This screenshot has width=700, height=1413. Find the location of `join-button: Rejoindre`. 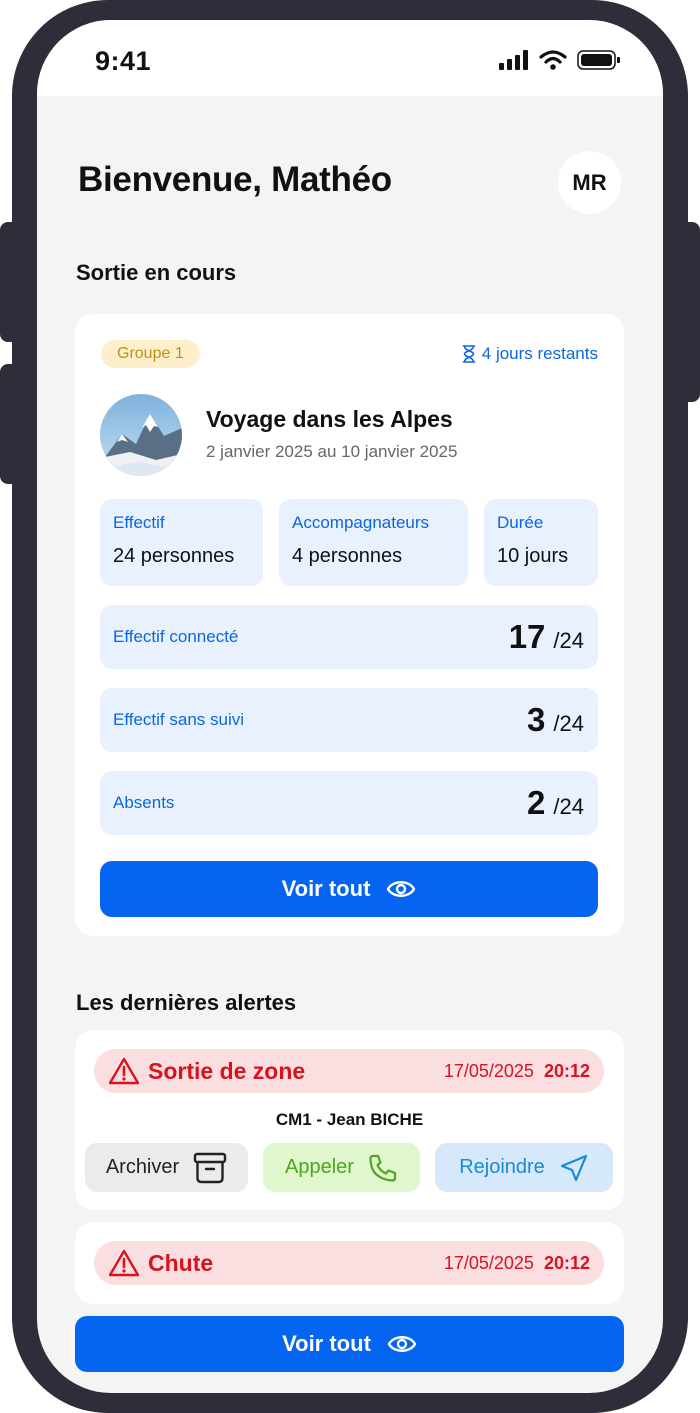

join-button: Rejoindre is located at coordinates (524, 1167).